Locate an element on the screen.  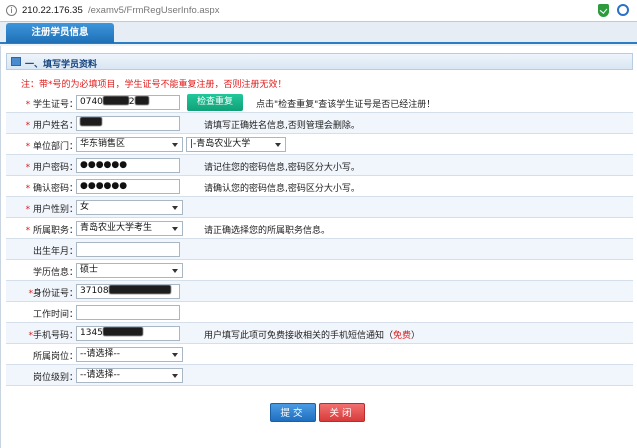
hint-student-id: 点击"检查重复"查该学生证号是否已经注册！ is located at coordinates (346, 105).